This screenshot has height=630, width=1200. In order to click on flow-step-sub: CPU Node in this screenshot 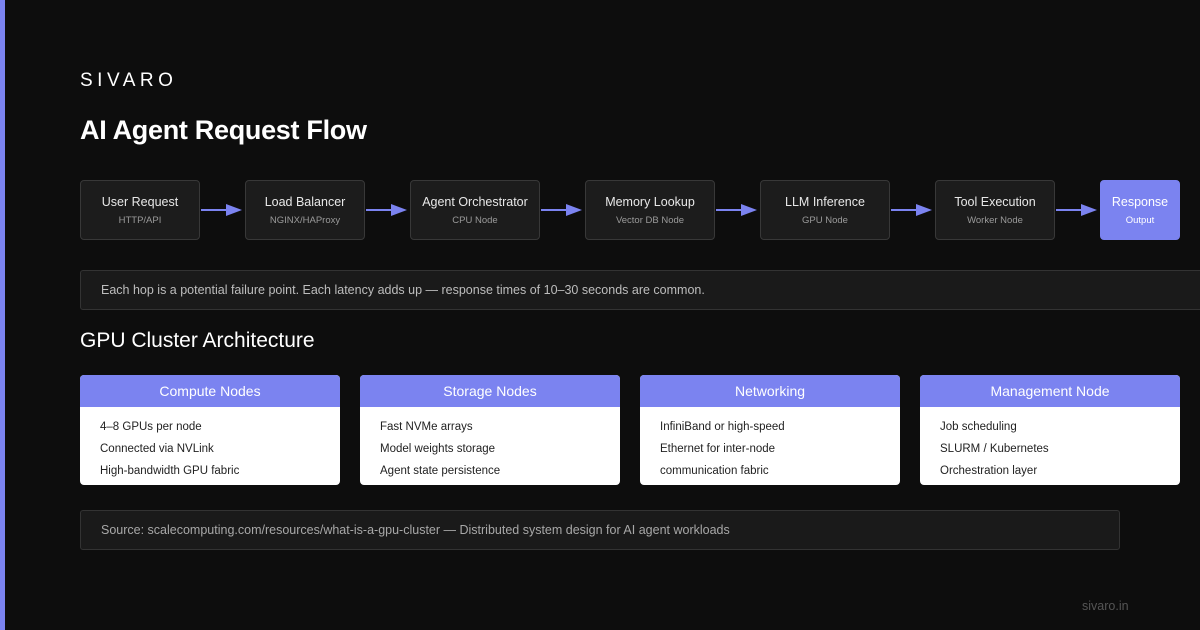, I will do `click(475, 220)`.